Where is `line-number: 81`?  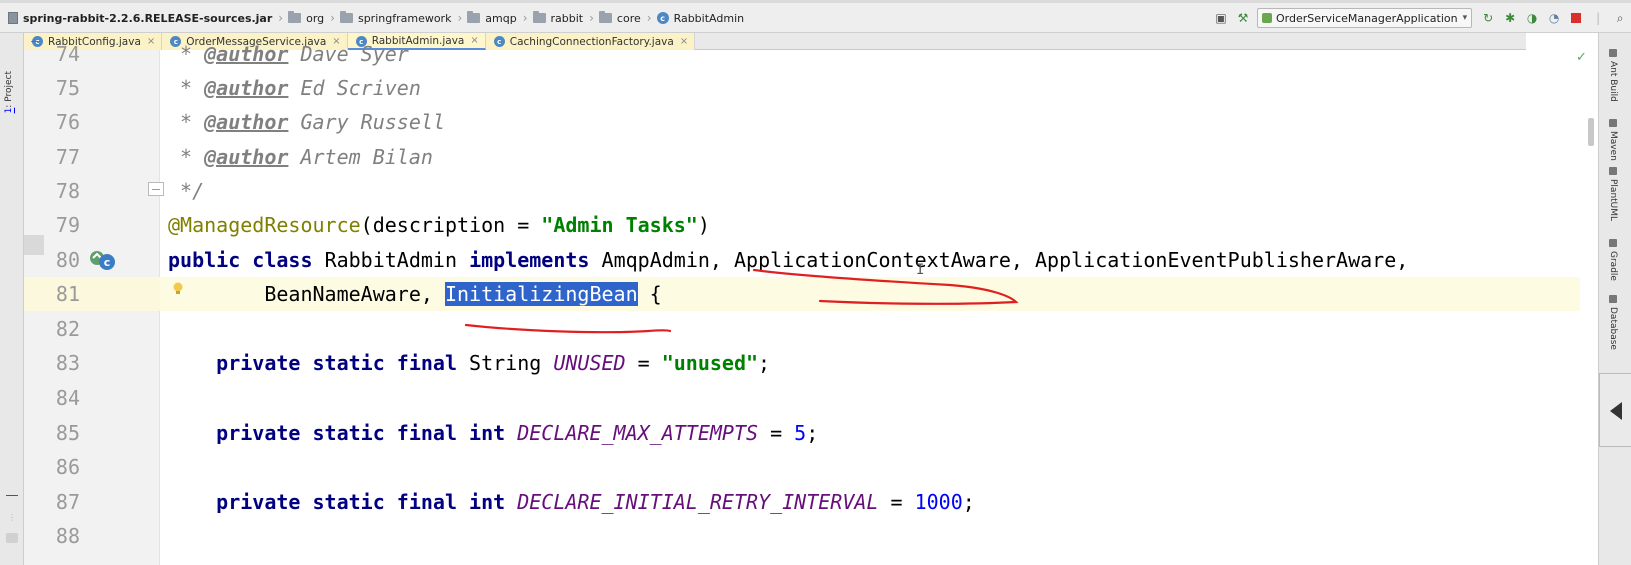 line-number: 81 is located at coordinates (67, 294).